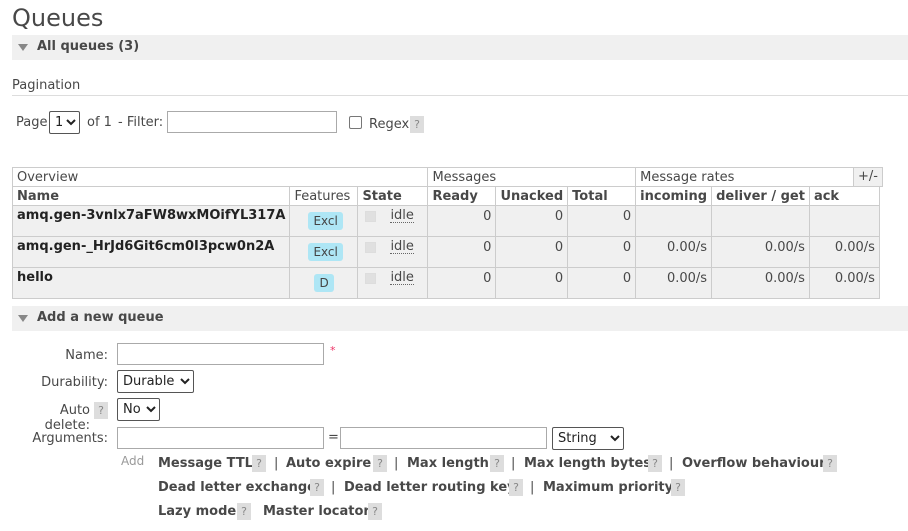 Image resolution: width=908 pixels, height=531 pixels. What do you see at coordinates (325, 252) in the screenshot?
I see `feature-badge: Excl` at bounding box center [325, 252].